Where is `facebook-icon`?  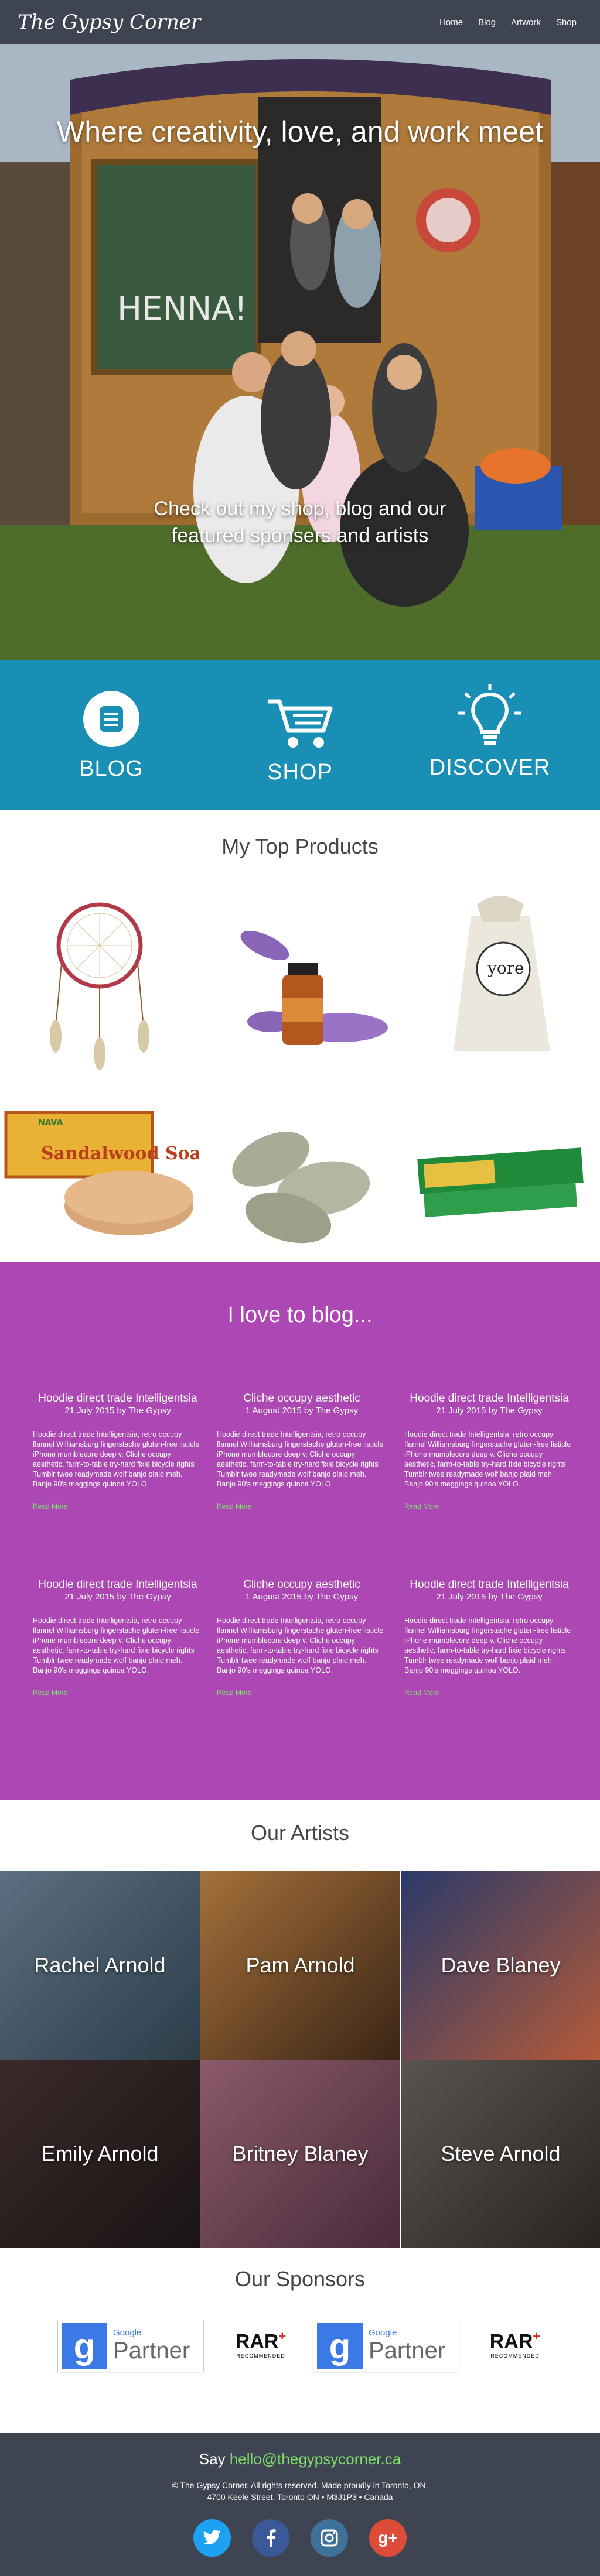 facebook-icon is located at coordinates (270, 2538).